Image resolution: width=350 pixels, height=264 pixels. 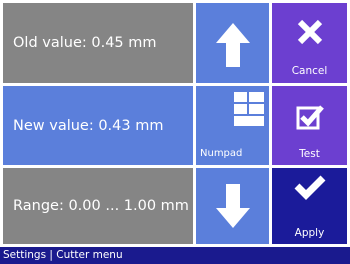 What do you see at coordinates (309, 187) in the screenshot?
I see `checkmark-icon` at bounding box center [309, 187].